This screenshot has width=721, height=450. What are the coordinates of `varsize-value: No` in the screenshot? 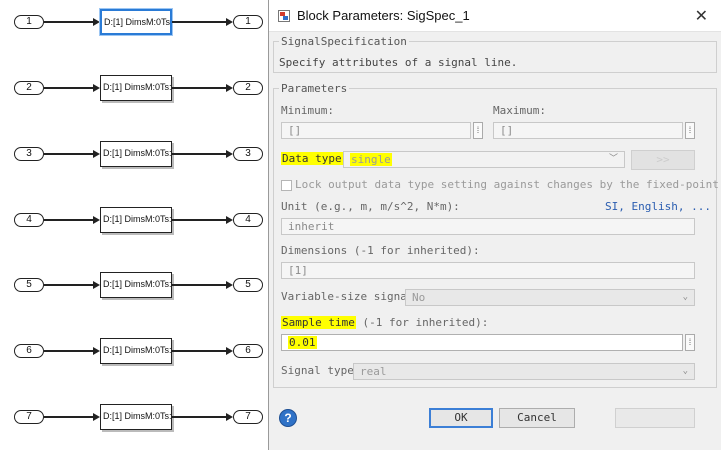 It's located at (419, 297).